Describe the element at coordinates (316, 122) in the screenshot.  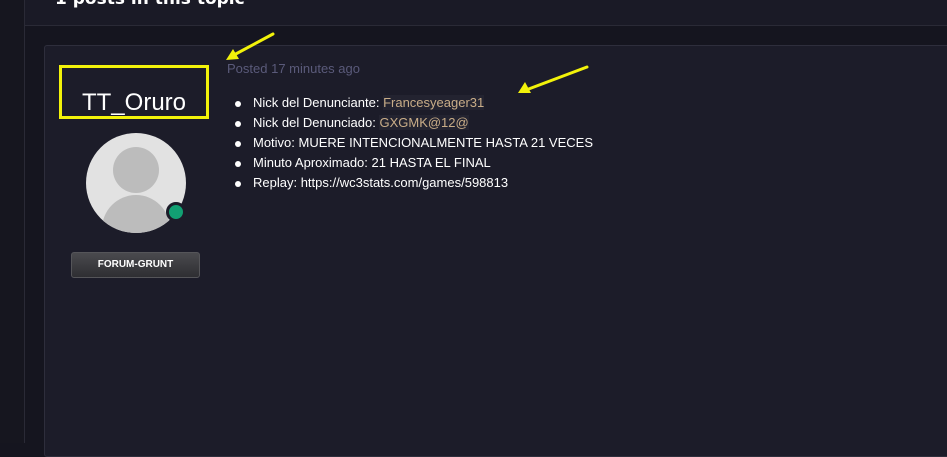
I see `field-label: Nick del Denunciado:` at that location.